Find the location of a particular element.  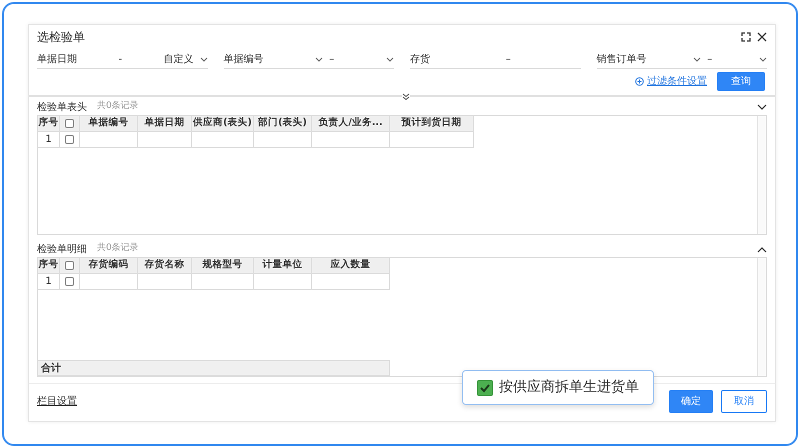

section-title: 检验单表头 is located at coordinates (62, 107).